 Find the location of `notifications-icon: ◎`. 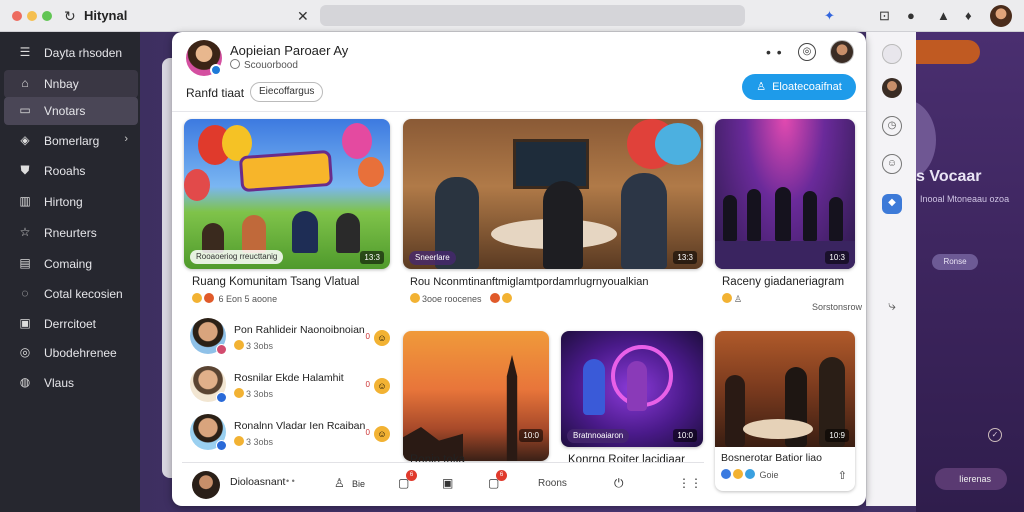

notifications-icon: ◎ is located at coordinates (807, 52).